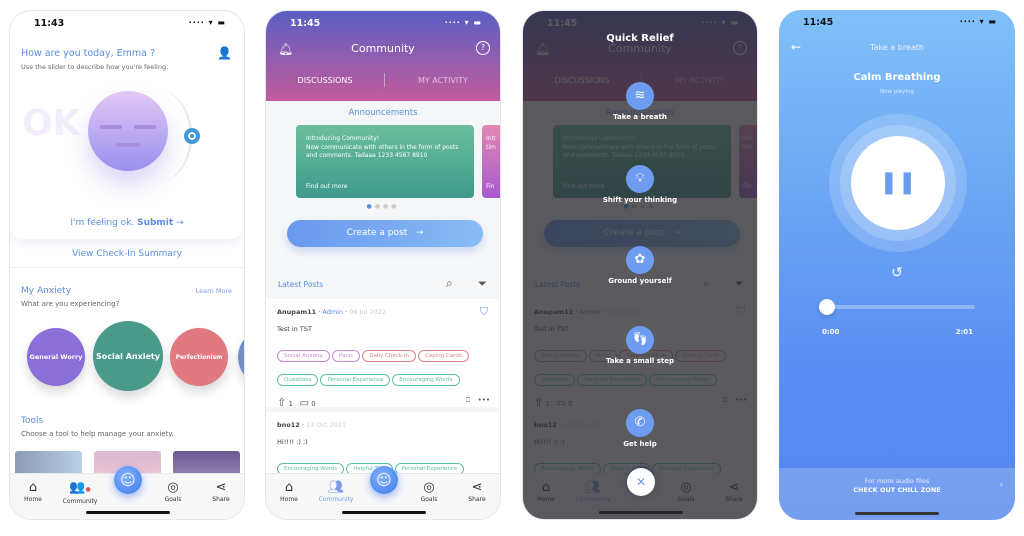 The image size is (1024, 536). Describe the element at coordinates (897, 47) in the screenshot. I see `page-title: Take a breath` at that location.